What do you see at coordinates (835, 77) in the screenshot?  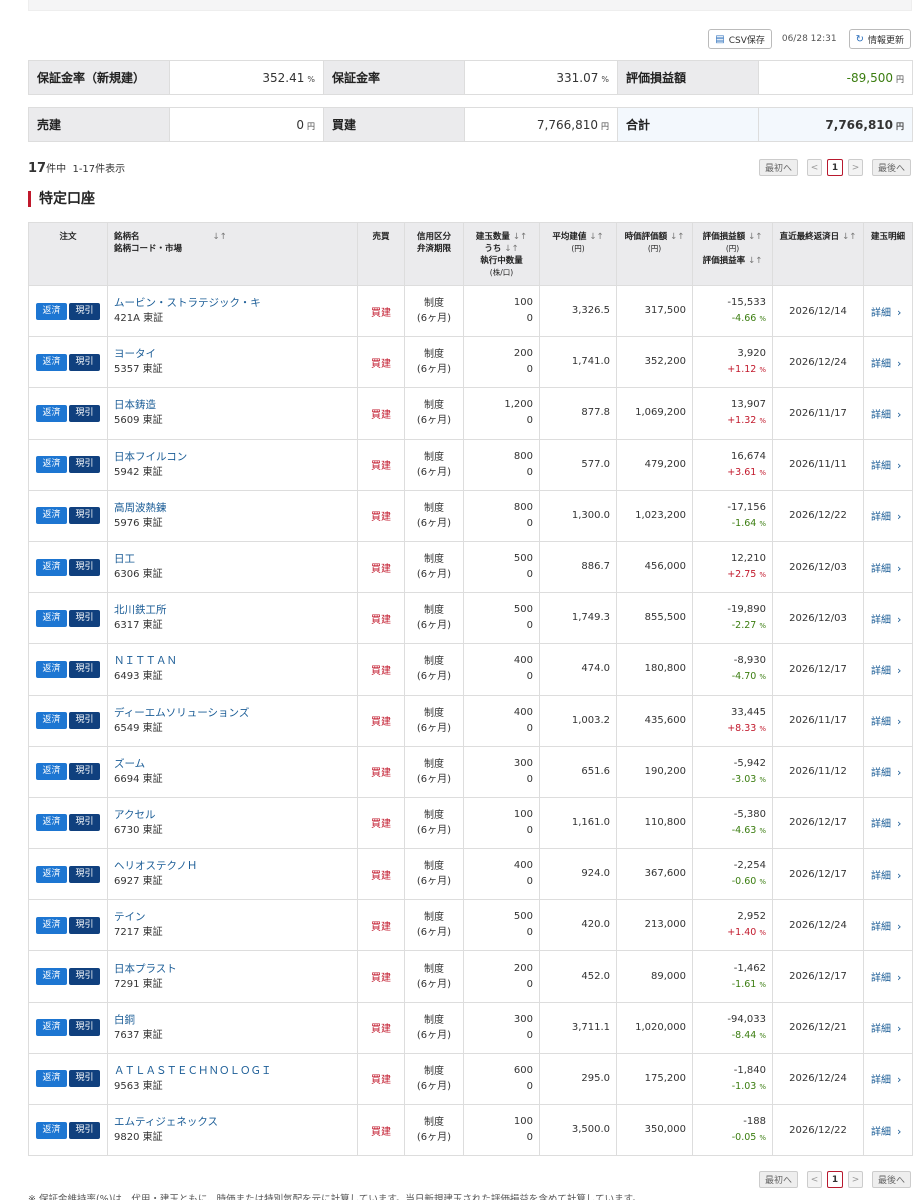 I see `summary-value-pl: -89,500 円` at bounding box center [835, 77].